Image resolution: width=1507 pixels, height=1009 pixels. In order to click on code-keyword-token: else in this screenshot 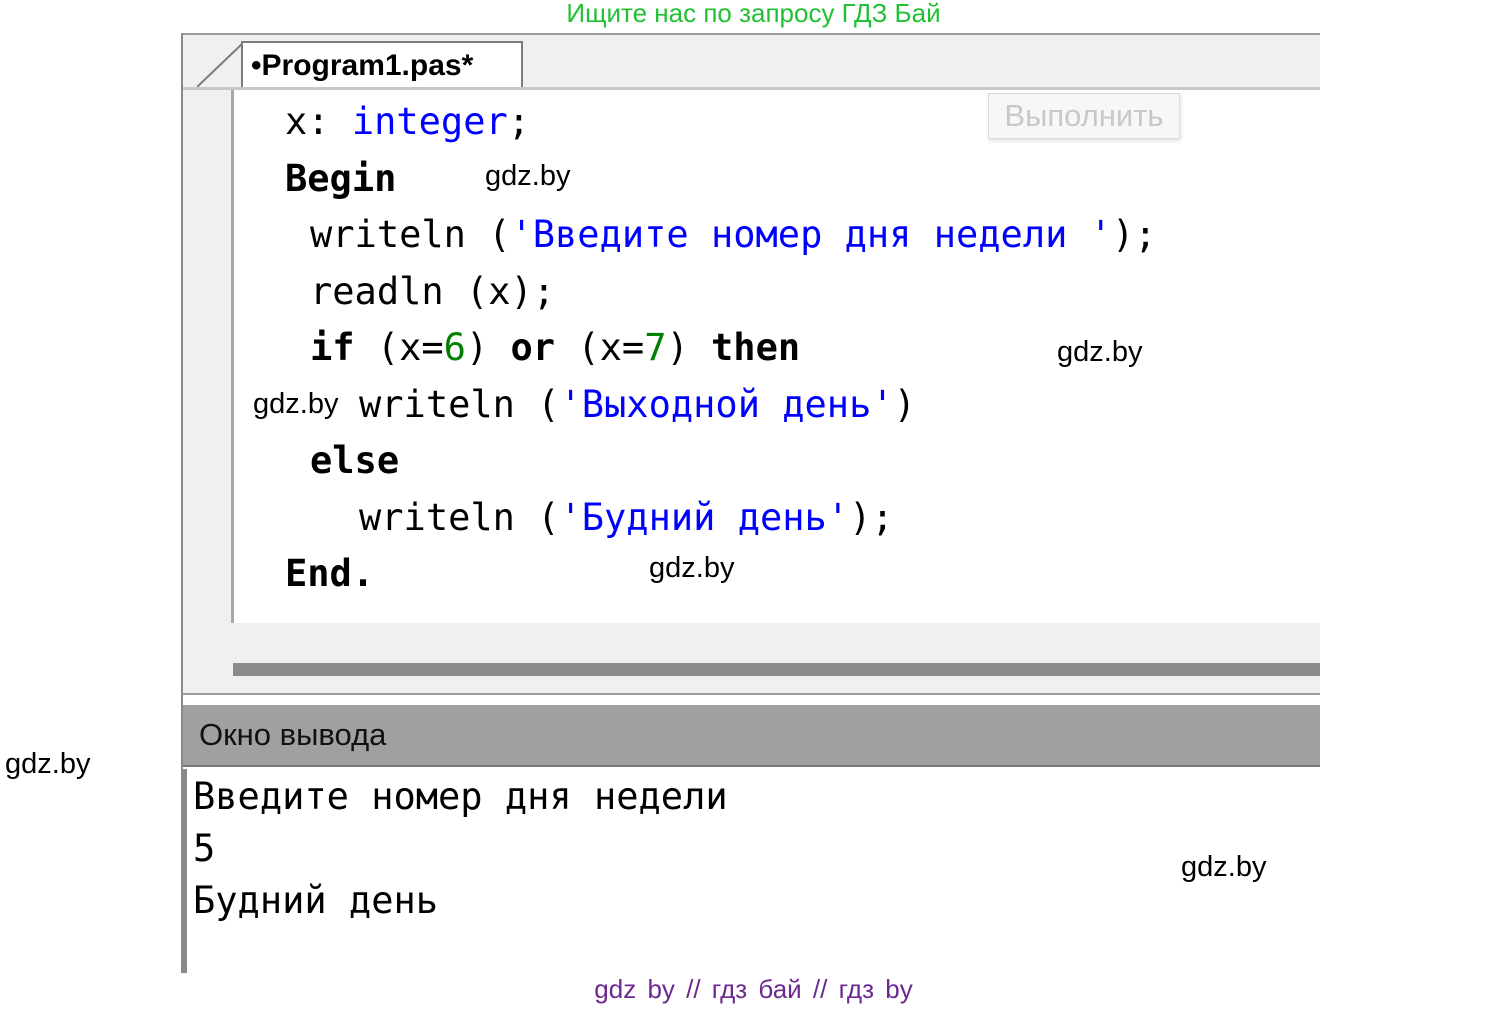, I will do `click(355, 460)`.